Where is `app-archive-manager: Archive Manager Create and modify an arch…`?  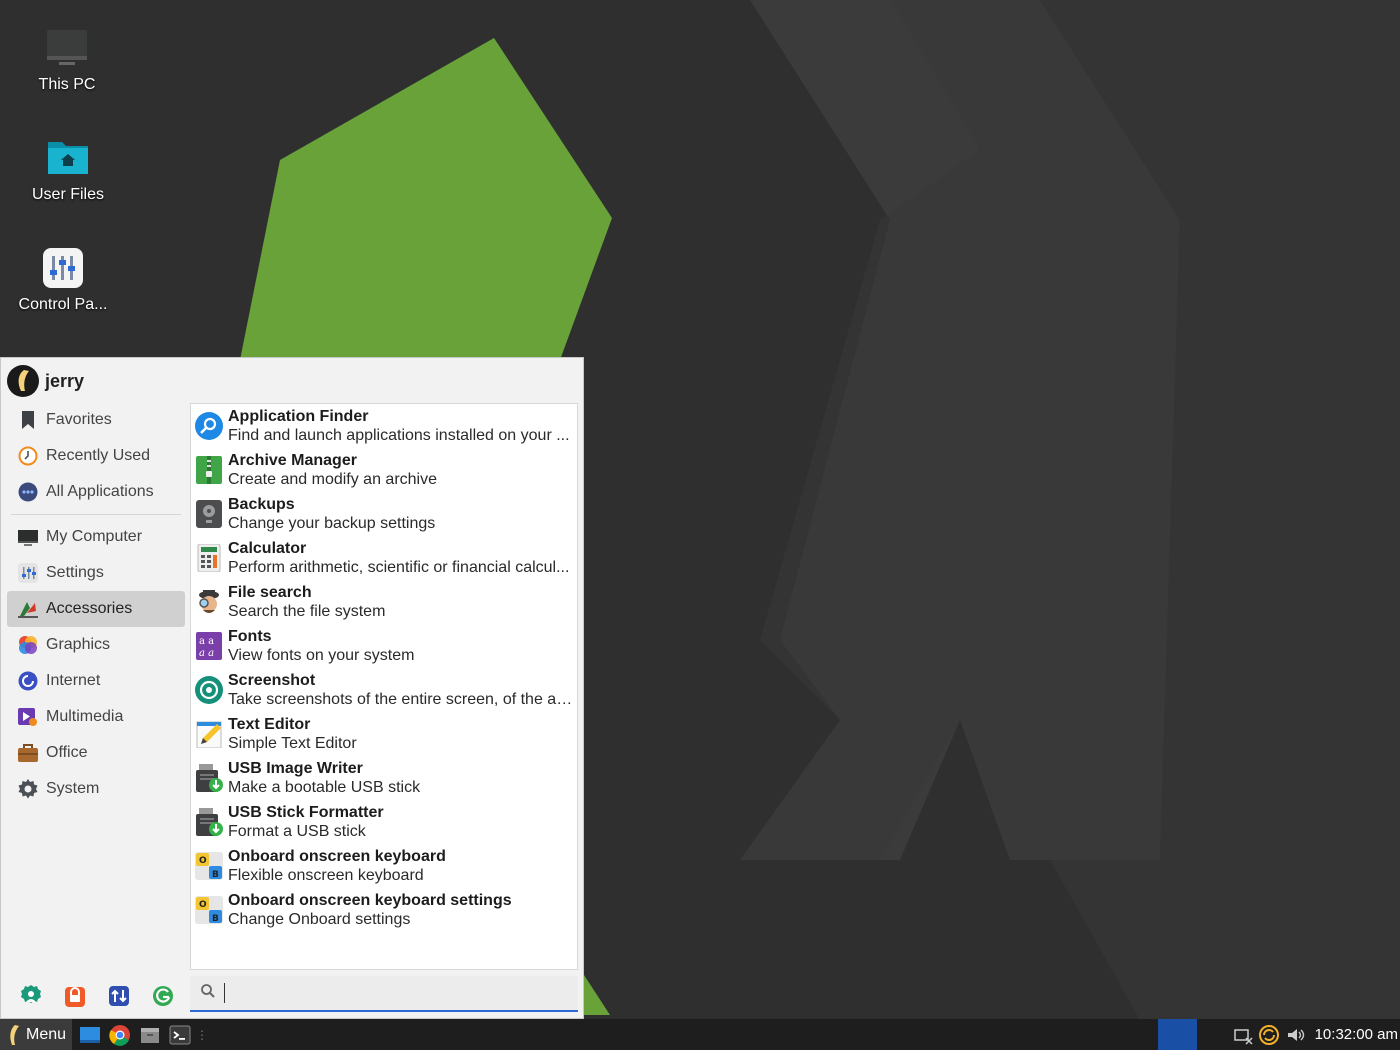
app-archive-manager: Archive Manager Create and modify an arch… is located at coordinates (384, 470).